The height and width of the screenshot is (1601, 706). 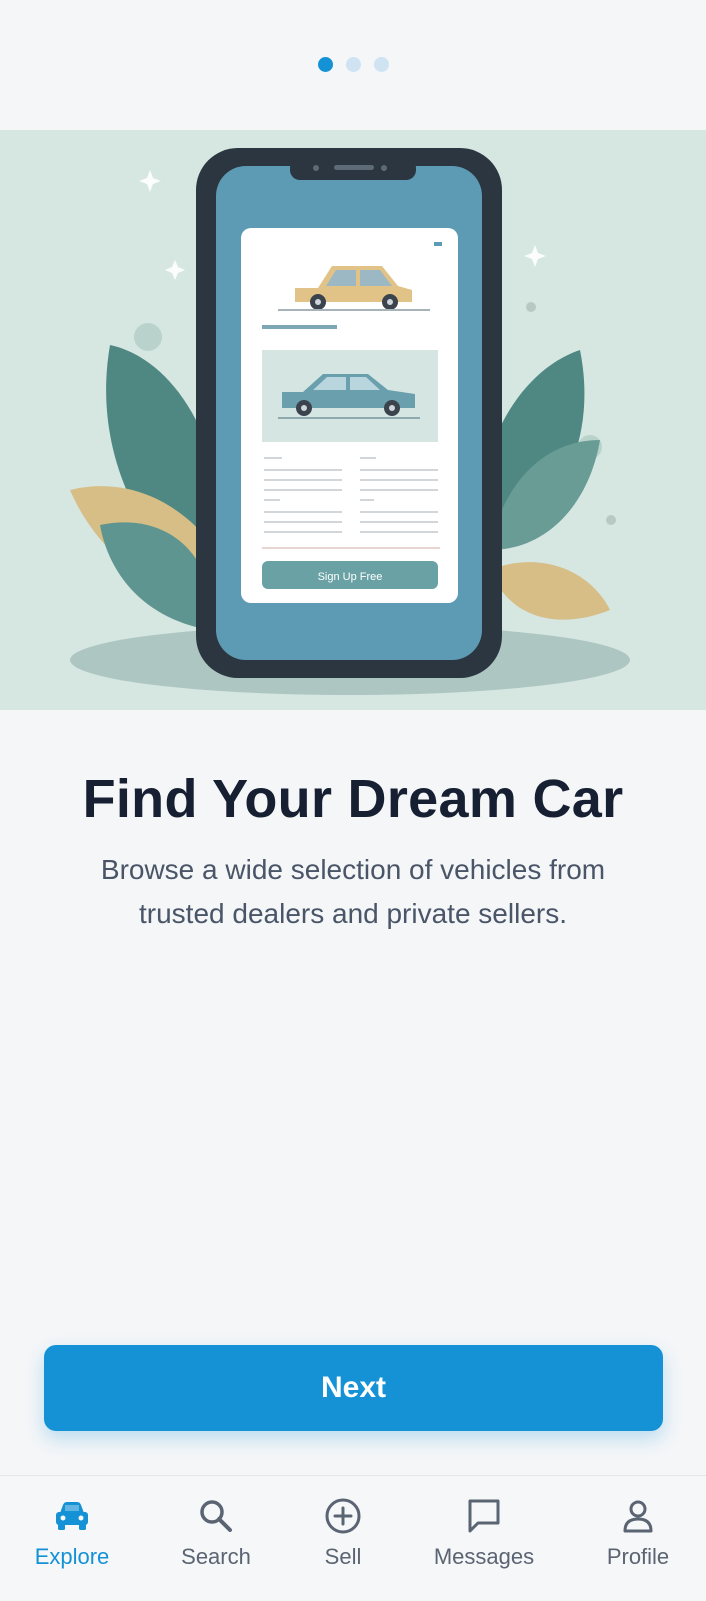 What do you see at coordinates (484, 1556) in the screenshot?
I see `tab-label: Messages` at bounding box center [484, 1556].